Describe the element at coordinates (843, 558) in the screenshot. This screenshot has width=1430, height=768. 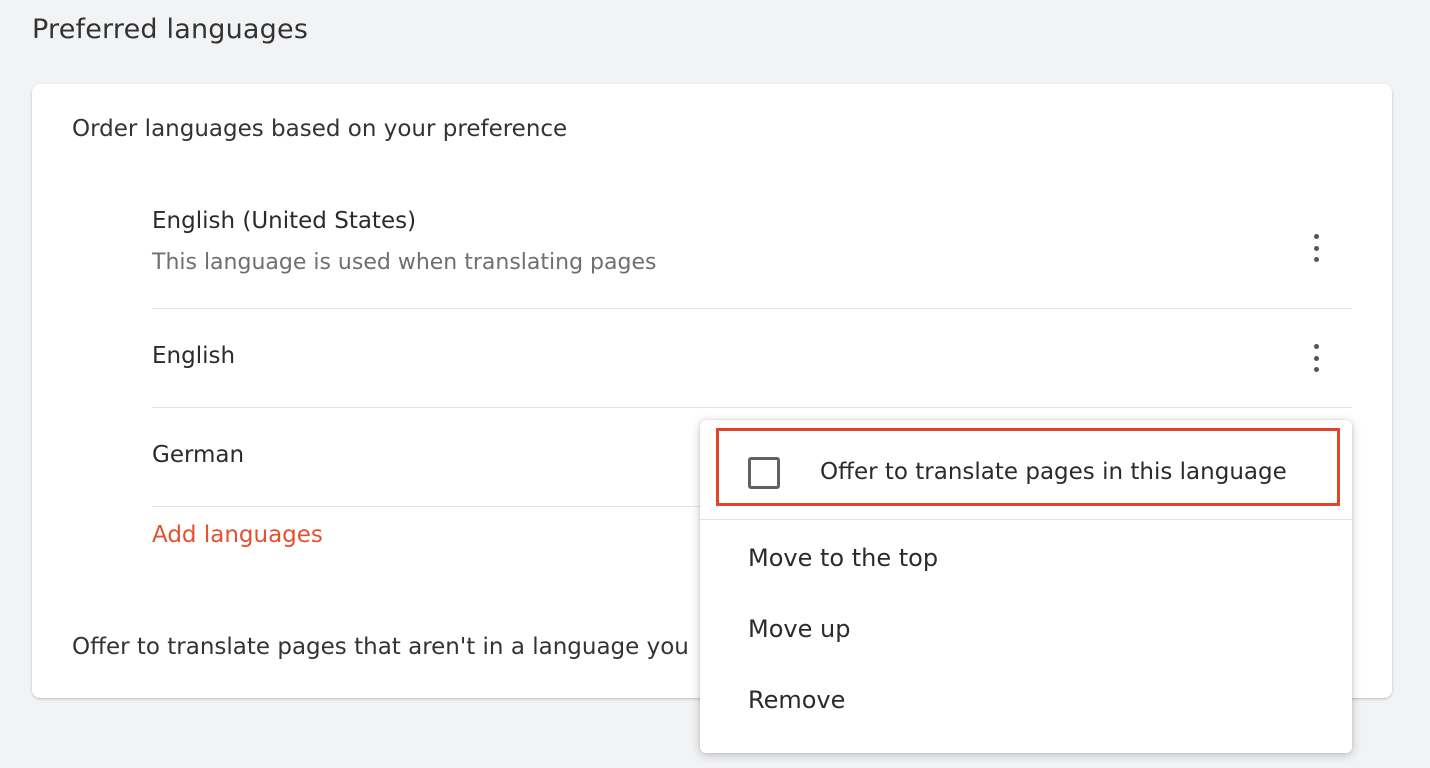
I see `move-to-top-menu-item: Move to the top` at that location.